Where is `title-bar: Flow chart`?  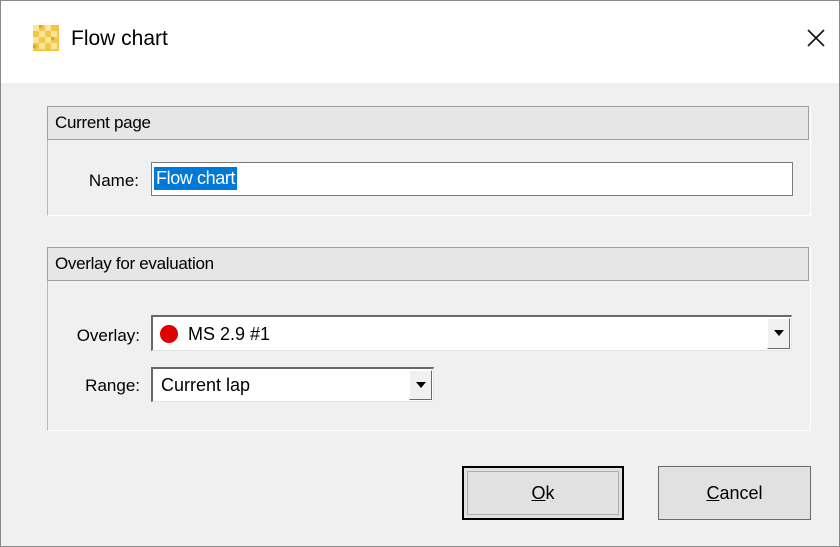
title-bar: Flow chart is located at coordinates (420, 42).